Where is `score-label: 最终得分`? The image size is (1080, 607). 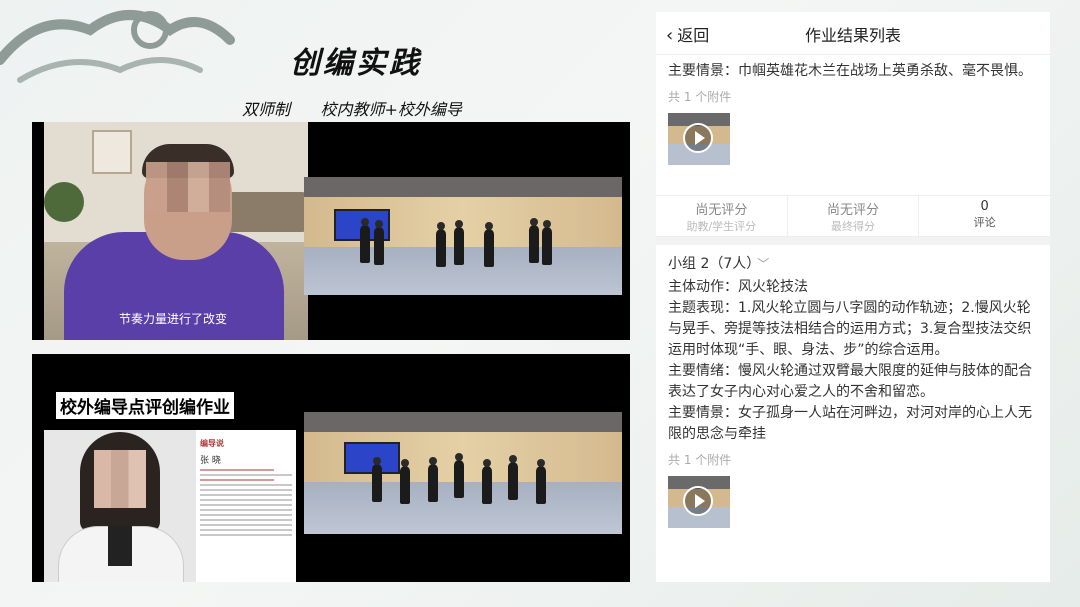
score-label: 最终得分 is located at coordinates (853, 226).